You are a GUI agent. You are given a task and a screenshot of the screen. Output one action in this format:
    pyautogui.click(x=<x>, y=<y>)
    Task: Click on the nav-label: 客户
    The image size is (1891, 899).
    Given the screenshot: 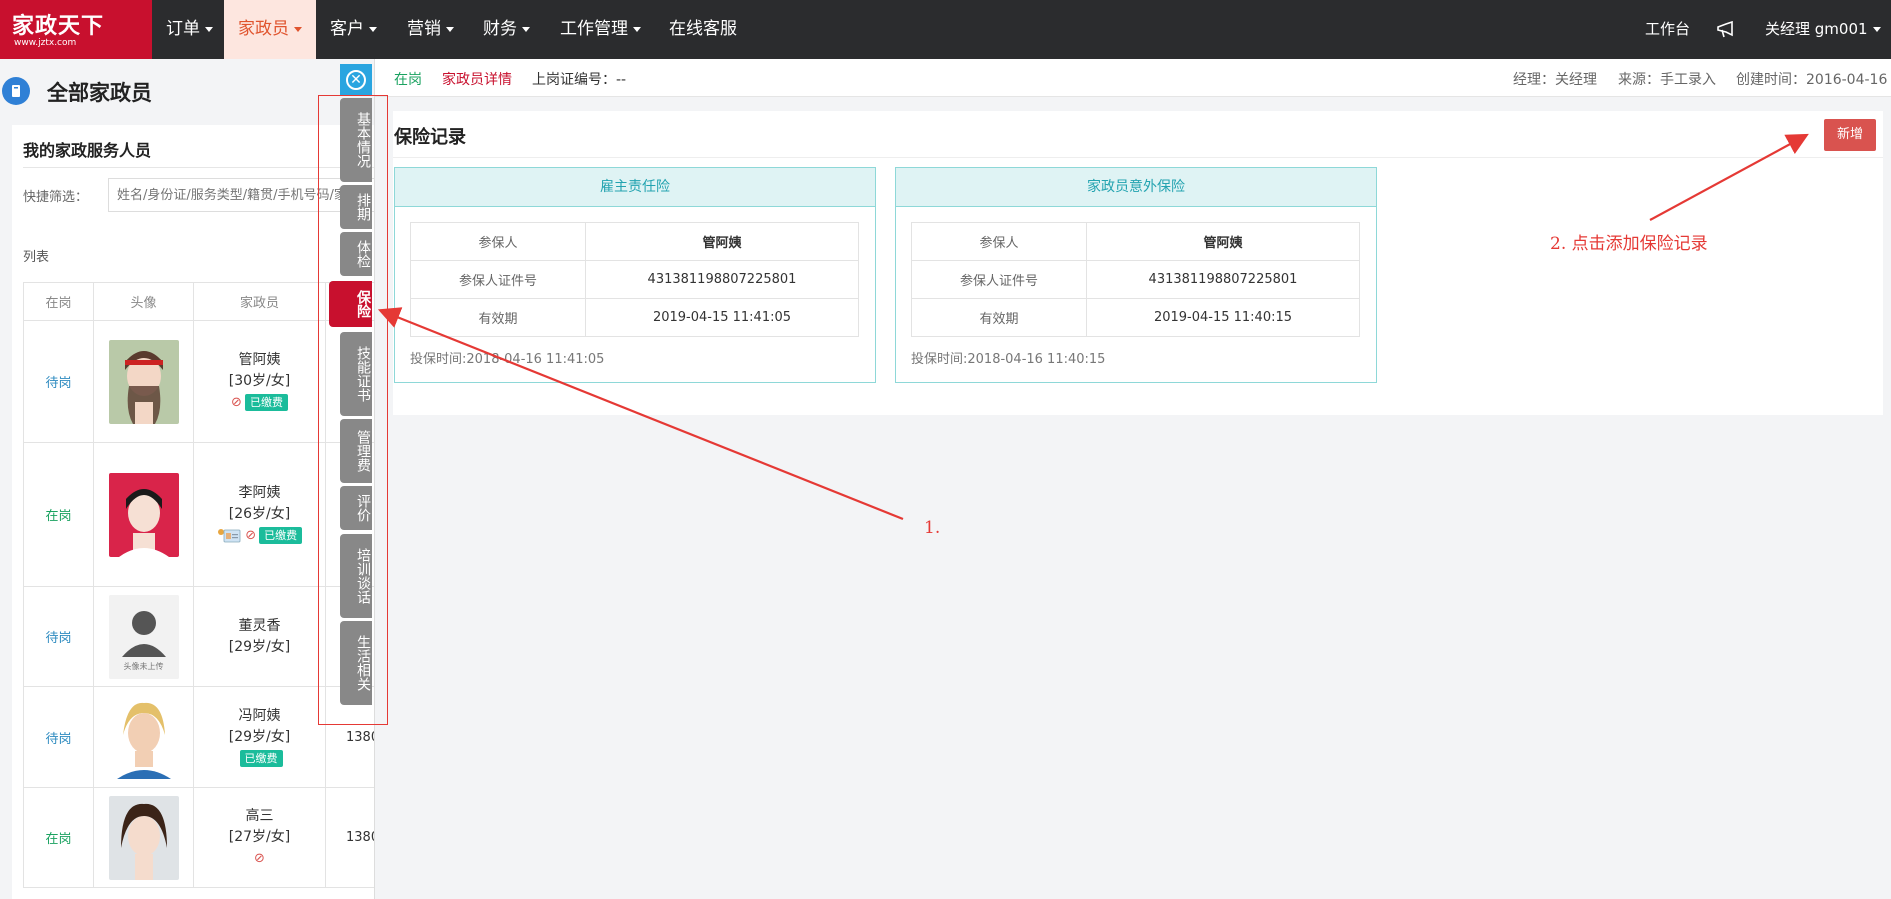 What is the action you would take?
    pyautogui.click(x=347, y=29)
    